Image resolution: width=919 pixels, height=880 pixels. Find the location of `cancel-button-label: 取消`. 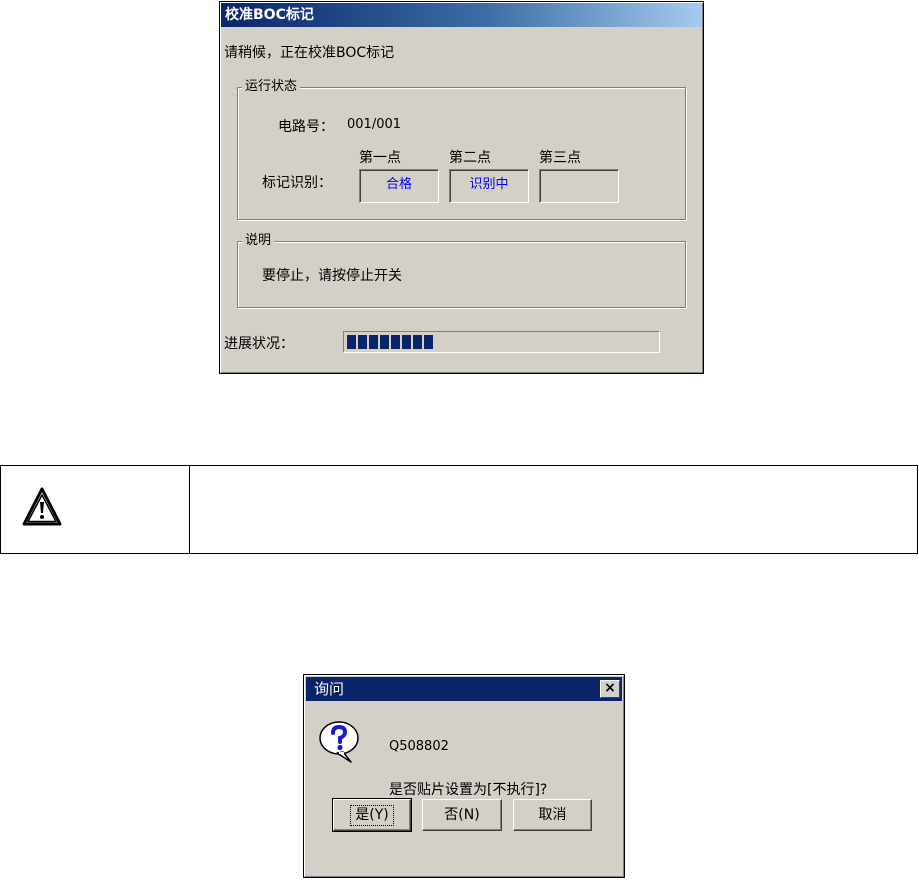

cancel-button-label: 取消 is located at coordinates (552, 814).